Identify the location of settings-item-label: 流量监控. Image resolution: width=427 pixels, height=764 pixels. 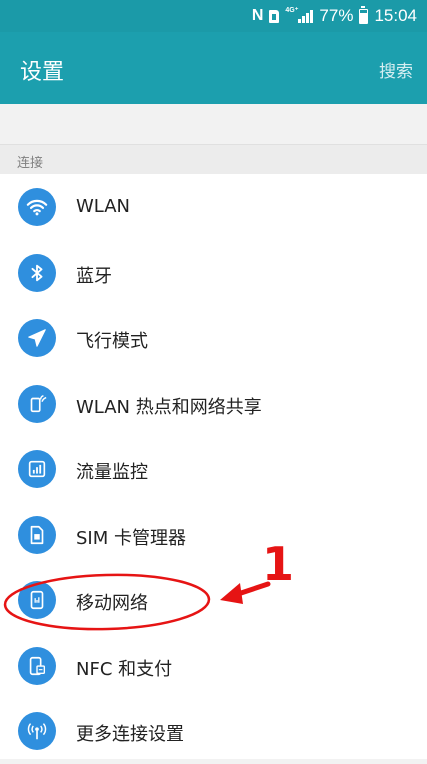
(112, 472).